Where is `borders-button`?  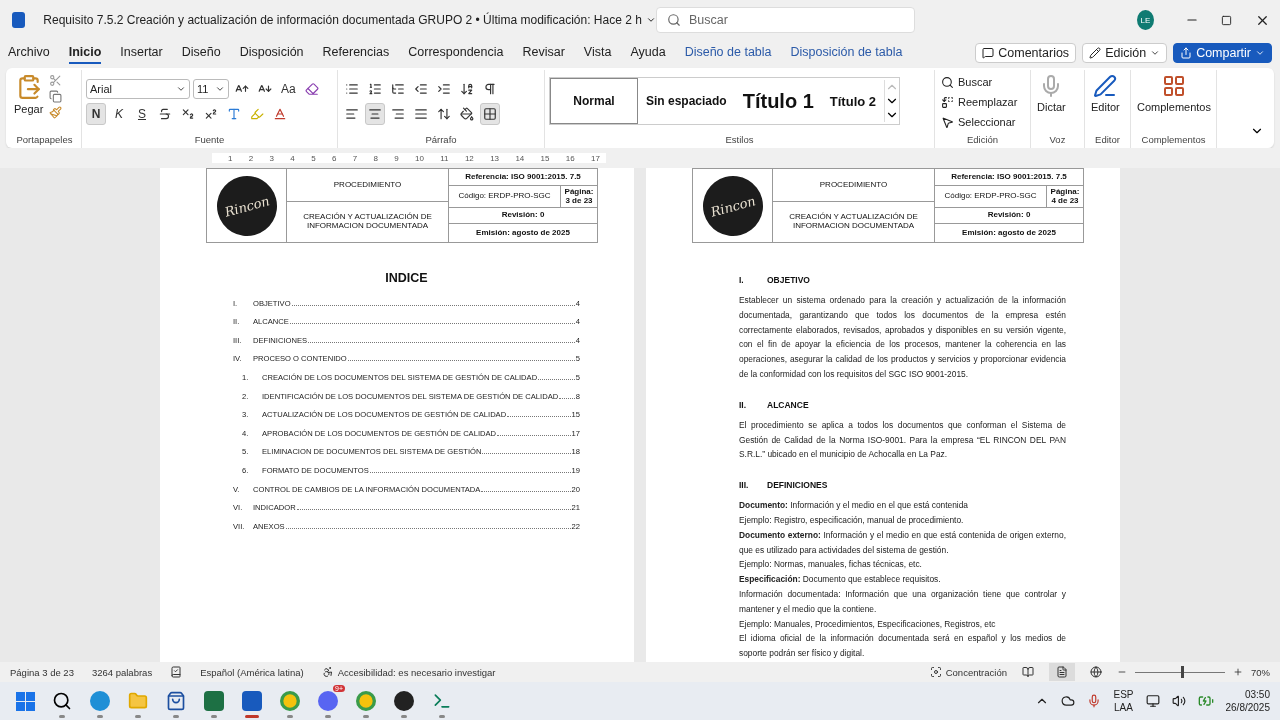 borders-button is located at coordinates (490, 114).